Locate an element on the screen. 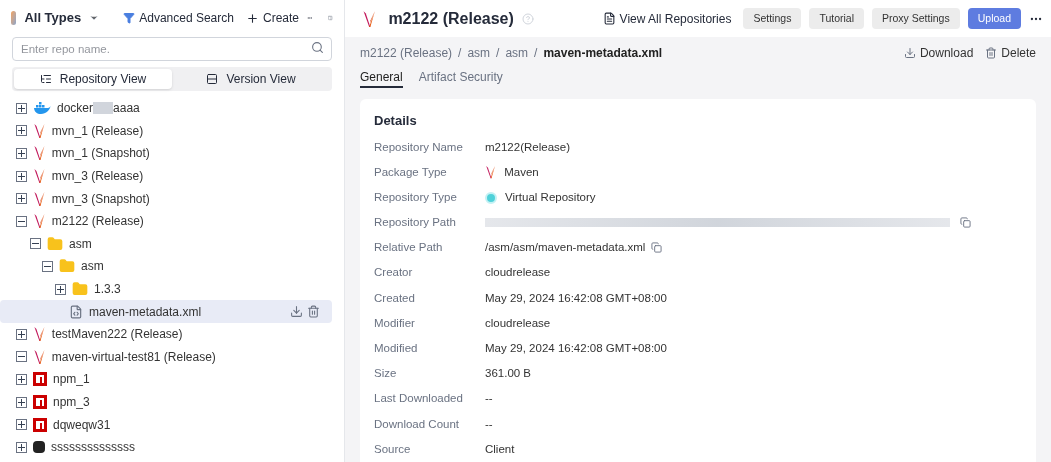 The image size is (1051, 462). field-label: Repository Type is located at coordinates (416, 197).